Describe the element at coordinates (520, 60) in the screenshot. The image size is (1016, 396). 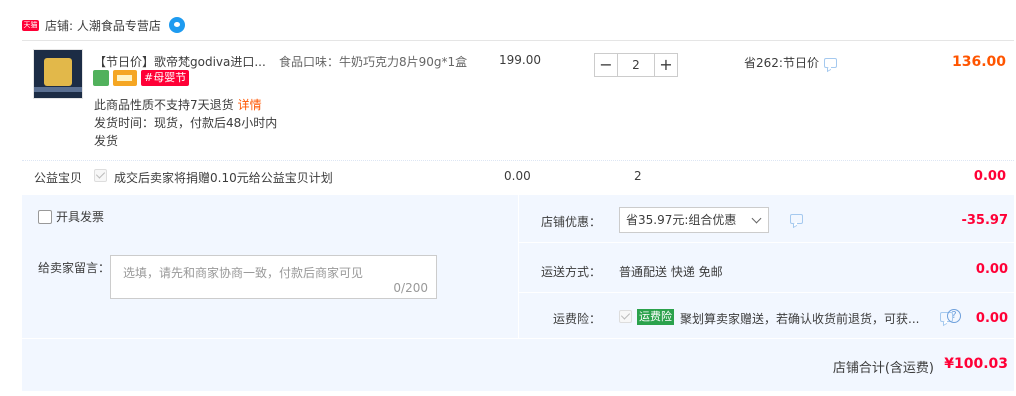
I see `unit-price: 199.00` at that location.